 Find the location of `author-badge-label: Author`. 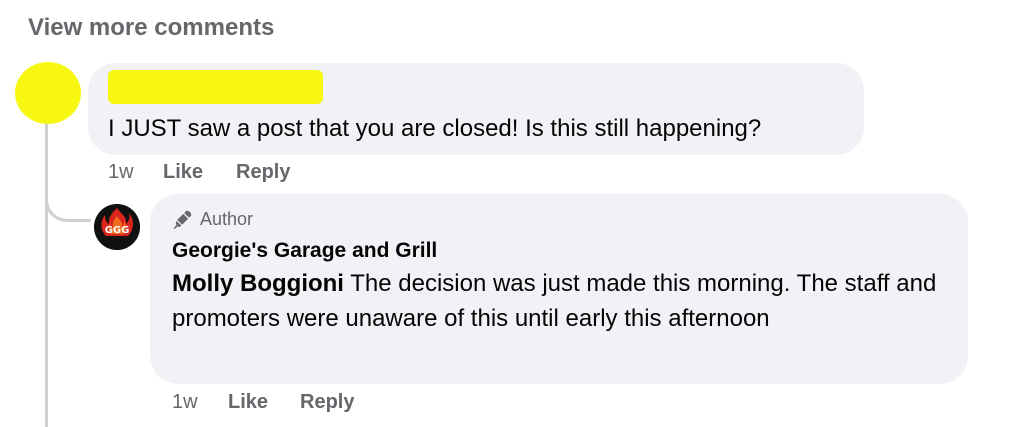

author-badge-label: Author is located at coordinates (227, 218).